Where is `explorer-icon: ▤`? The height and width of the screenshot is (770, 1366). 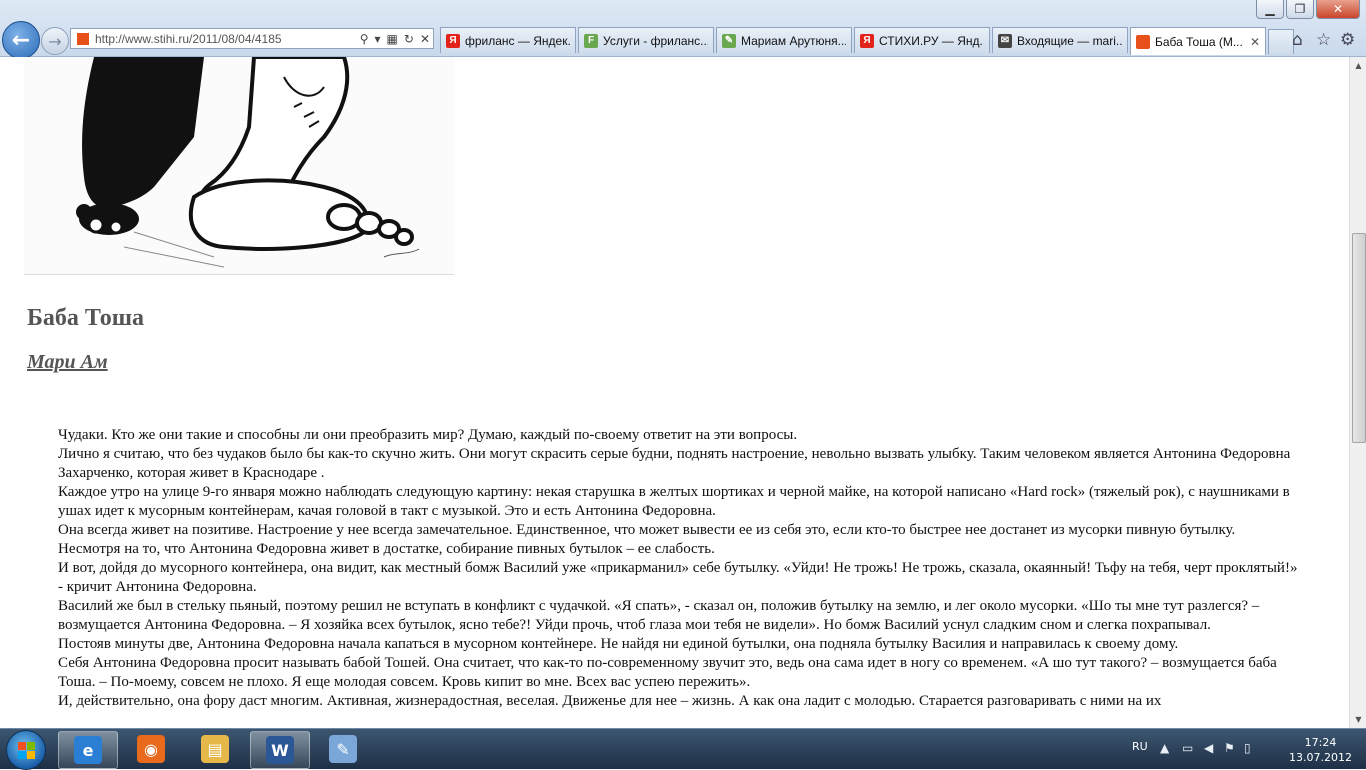 explorer-icon: ▤ is located at coordinates (215, 749).